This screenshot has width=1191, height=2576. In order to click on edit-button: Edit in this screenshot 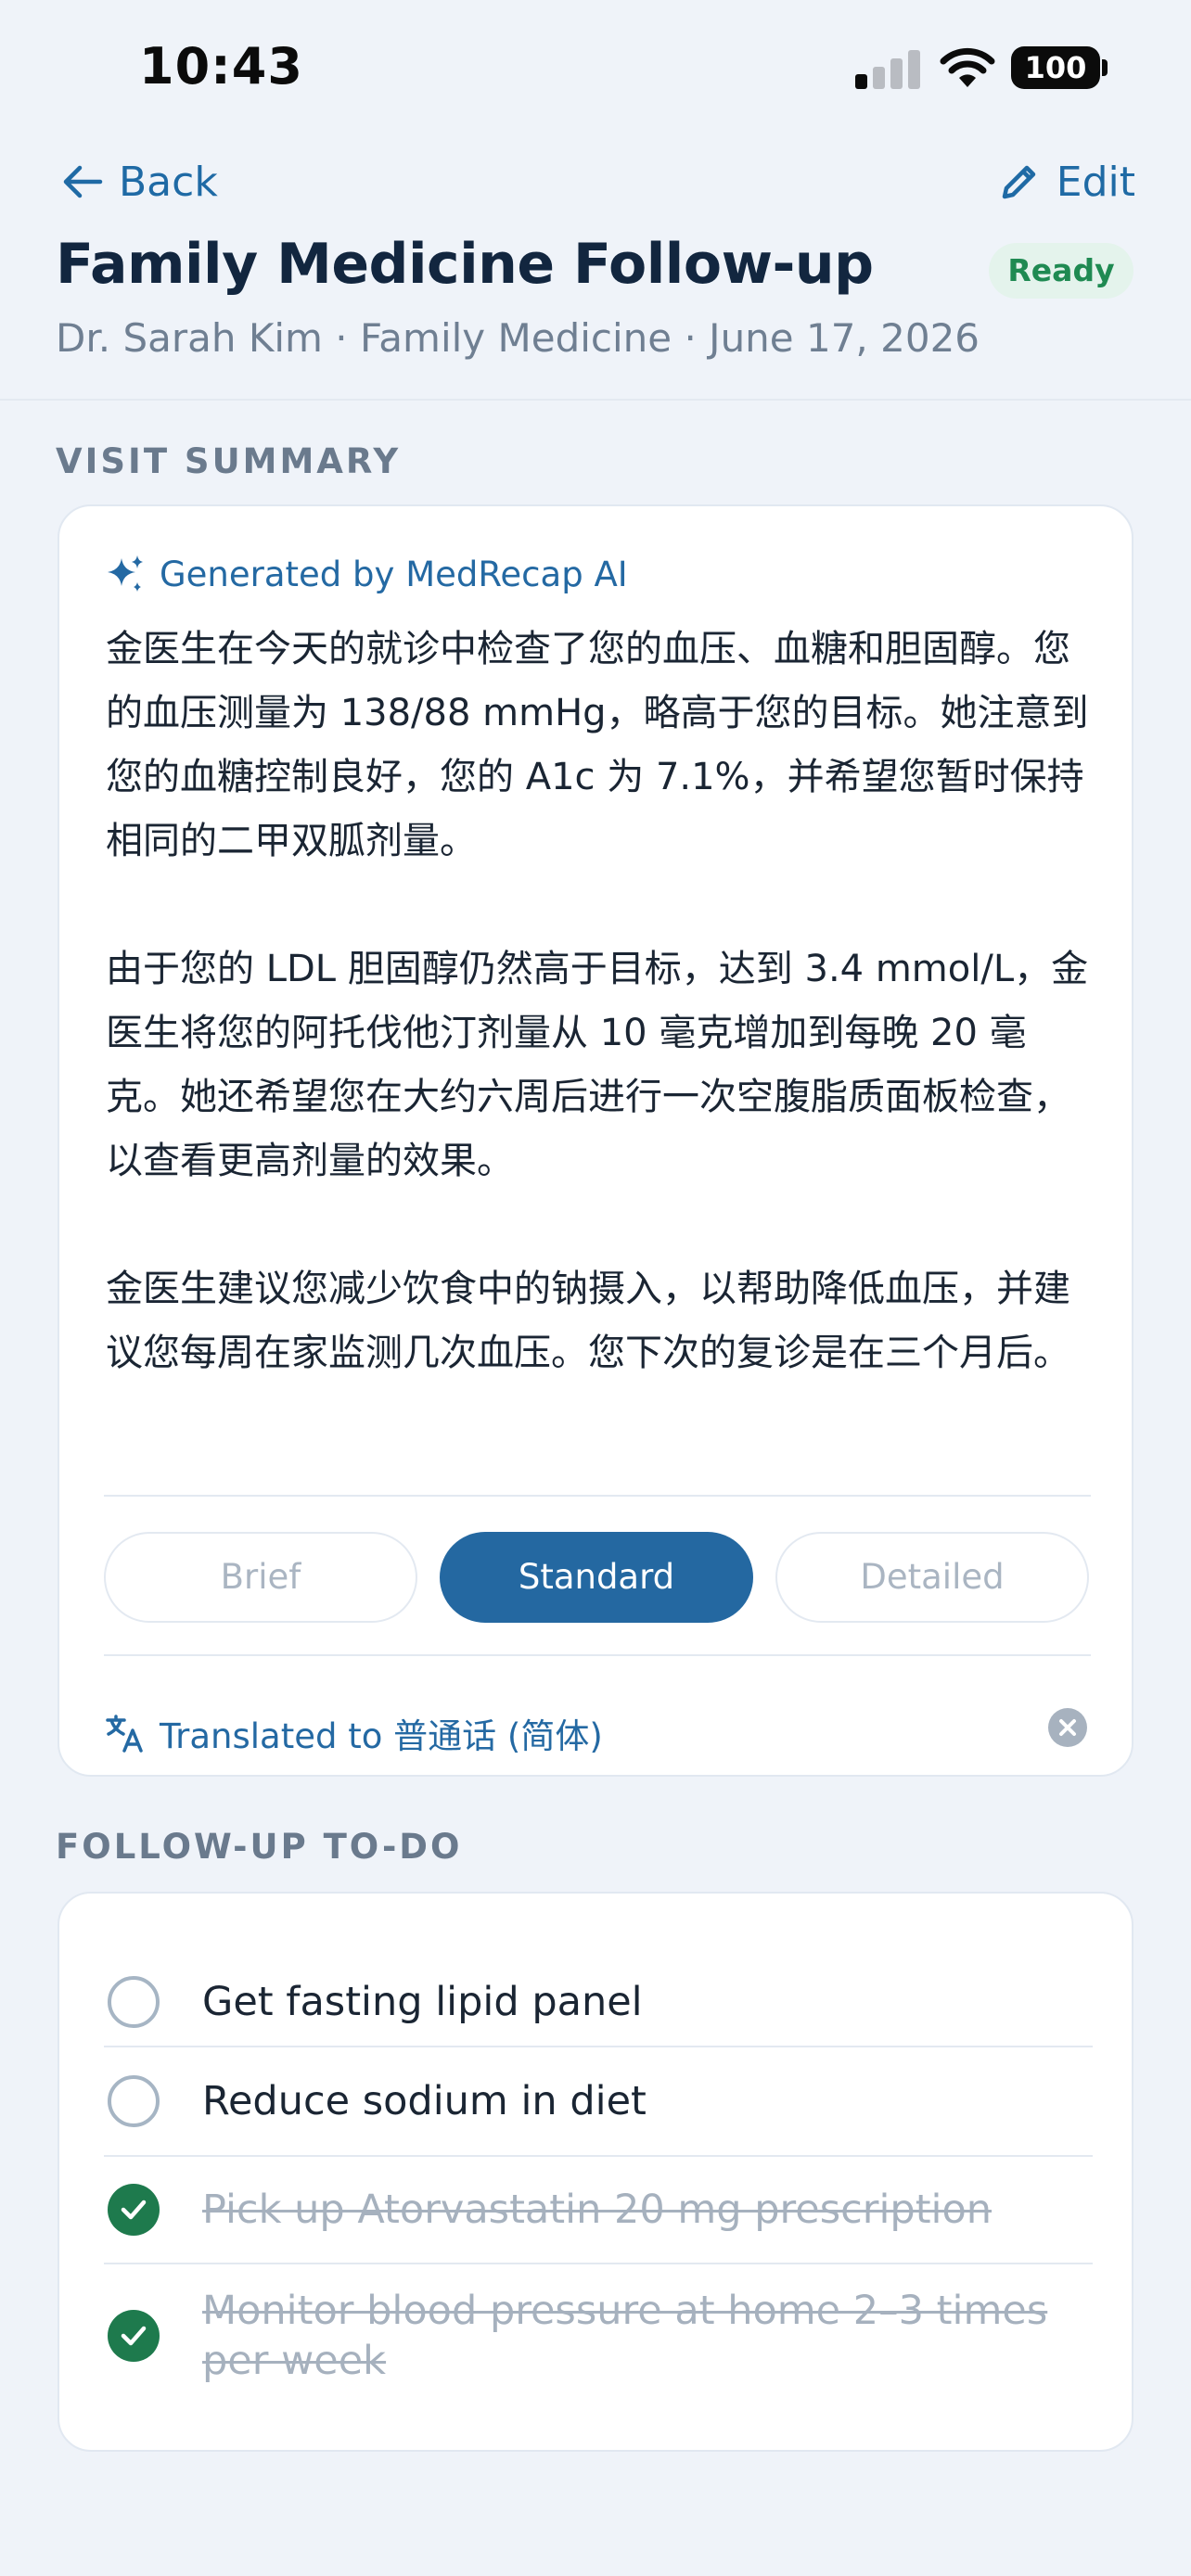, I will do `click(1066, 182)`.